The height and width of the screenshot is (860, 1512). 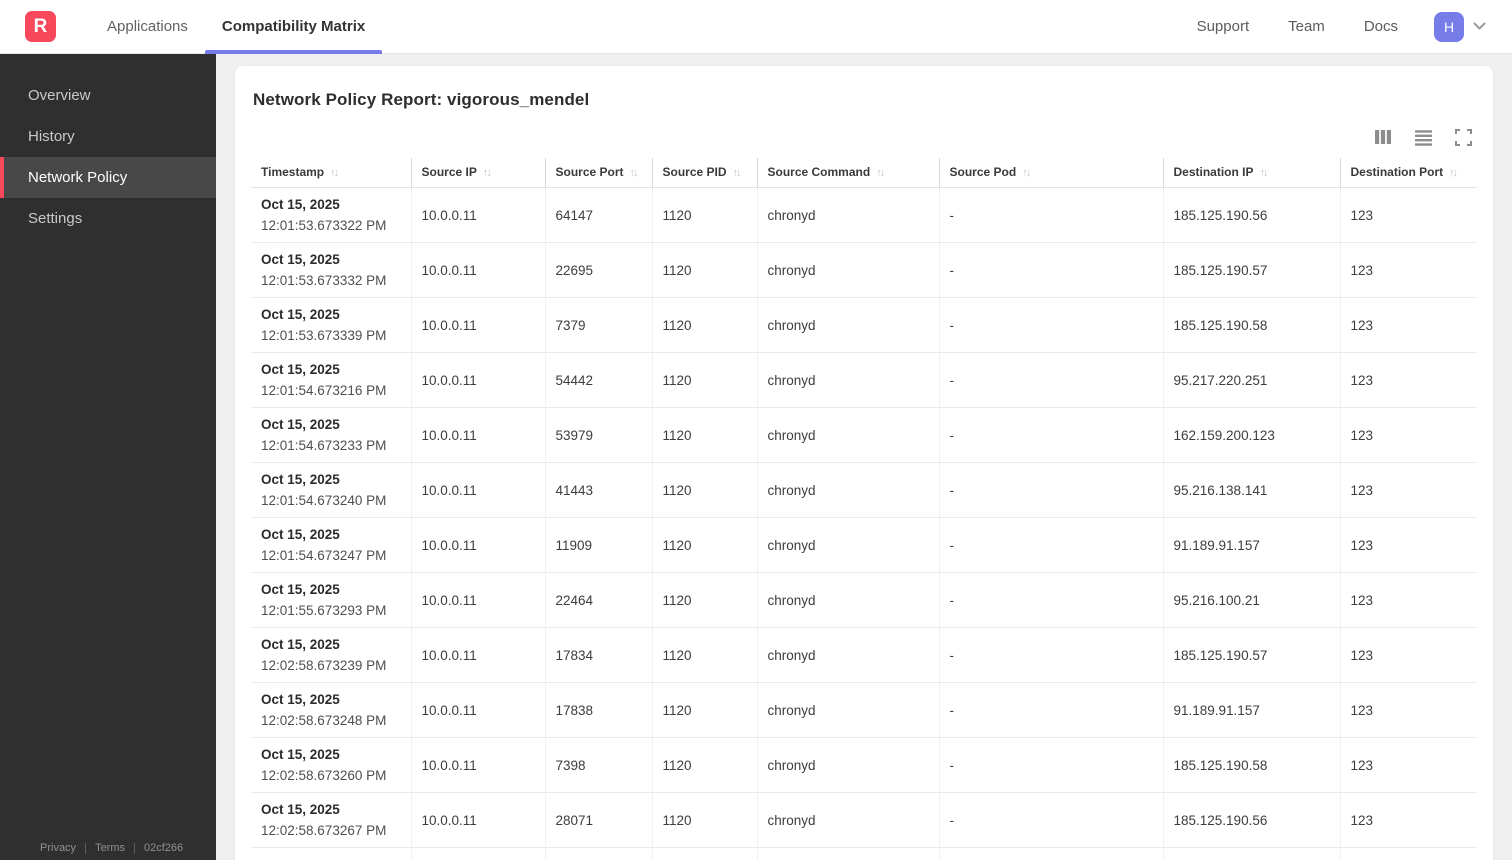 I want to click on tab-applications: Applications, so click(x=147, y=27).